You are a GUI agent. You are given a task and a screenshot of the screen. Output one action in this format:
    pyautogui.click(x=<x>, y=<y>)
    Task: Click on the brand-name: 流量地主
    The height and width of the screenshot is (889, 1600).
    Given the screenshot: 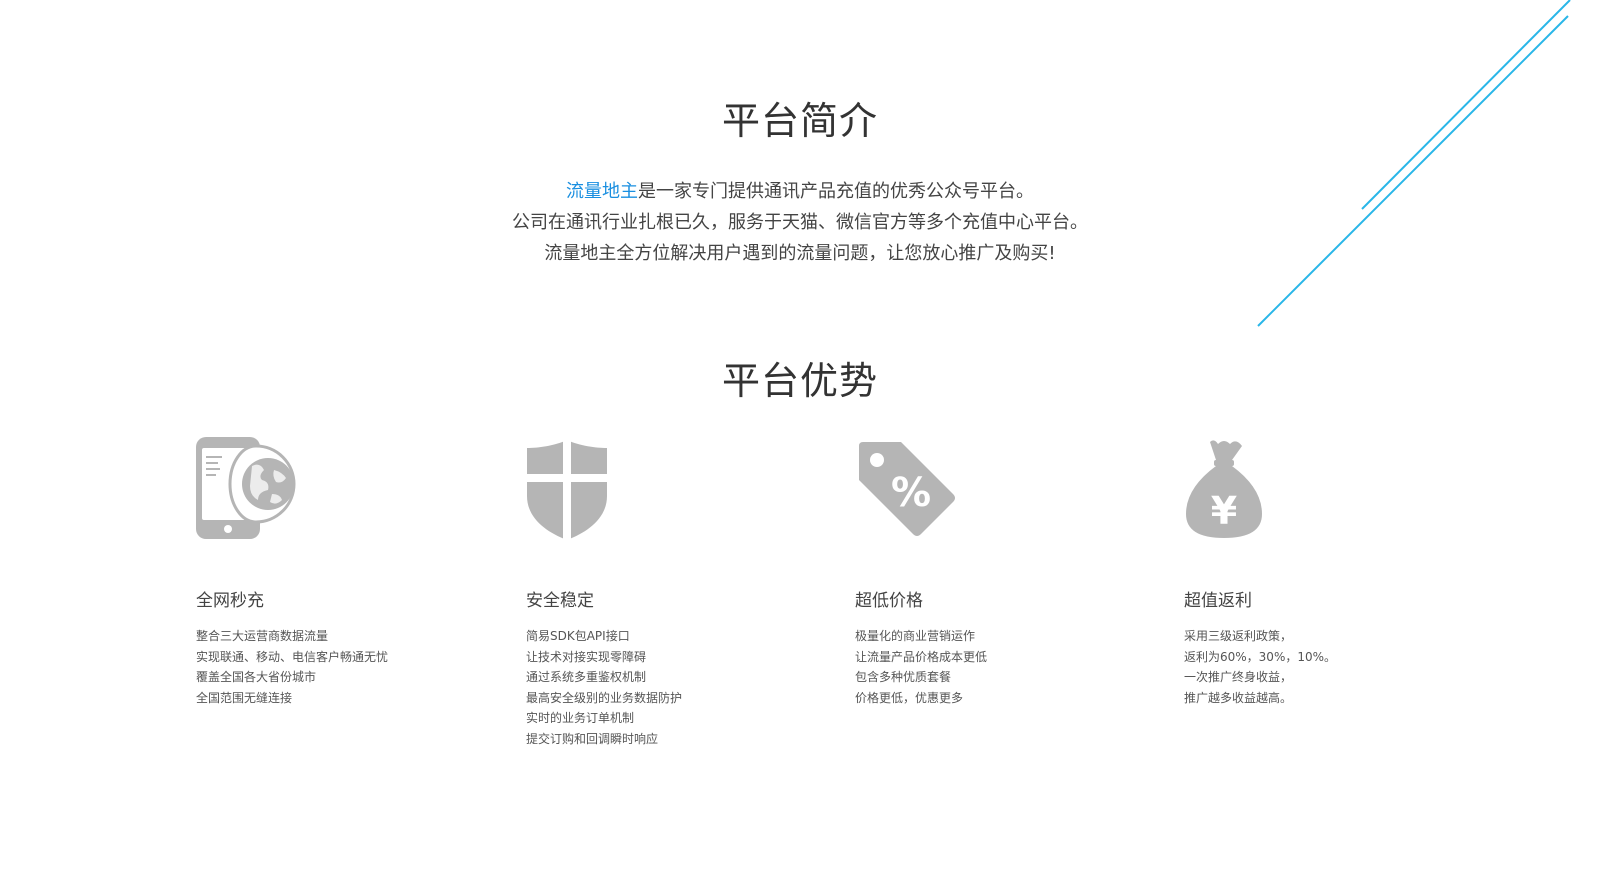 What is the action you would take?
    pyautogui.click(x=602, y=191)
    